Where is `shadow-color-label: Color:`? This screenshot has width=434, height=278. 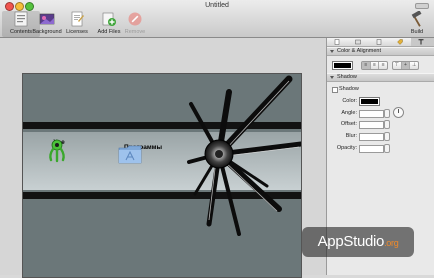 shadow-color-label: Color: is located at coordinates (349, 101).